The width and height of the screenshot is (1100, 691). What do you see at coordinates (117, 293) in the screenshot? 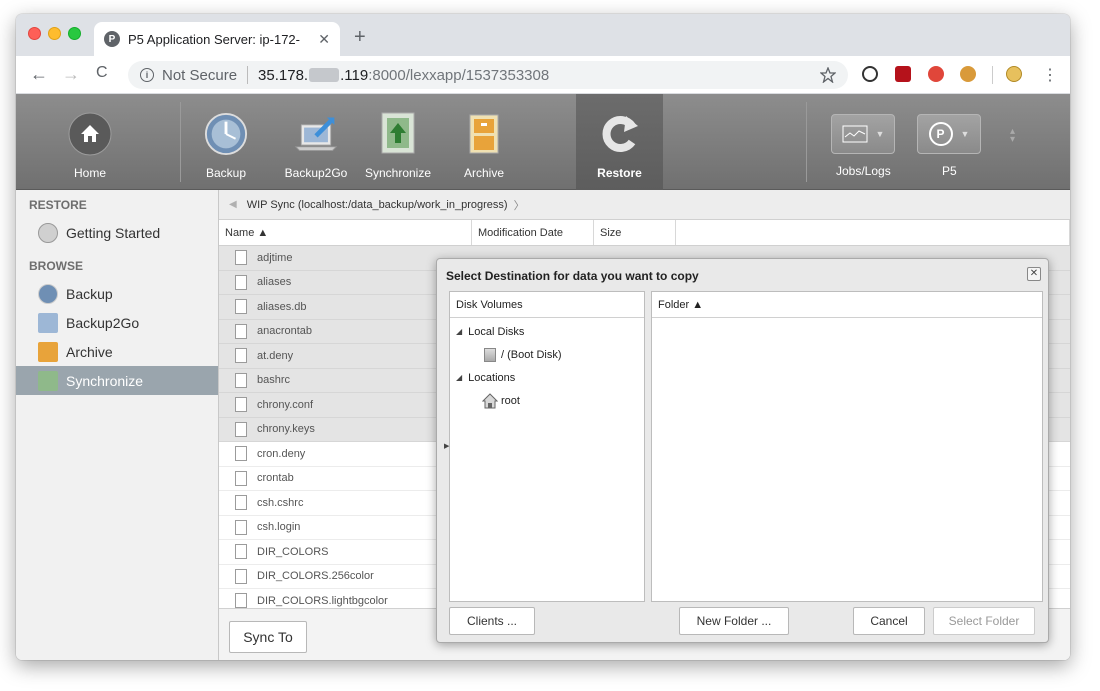
I see `sidebar-item-backup: Backup` at bounding box center [117, 293].